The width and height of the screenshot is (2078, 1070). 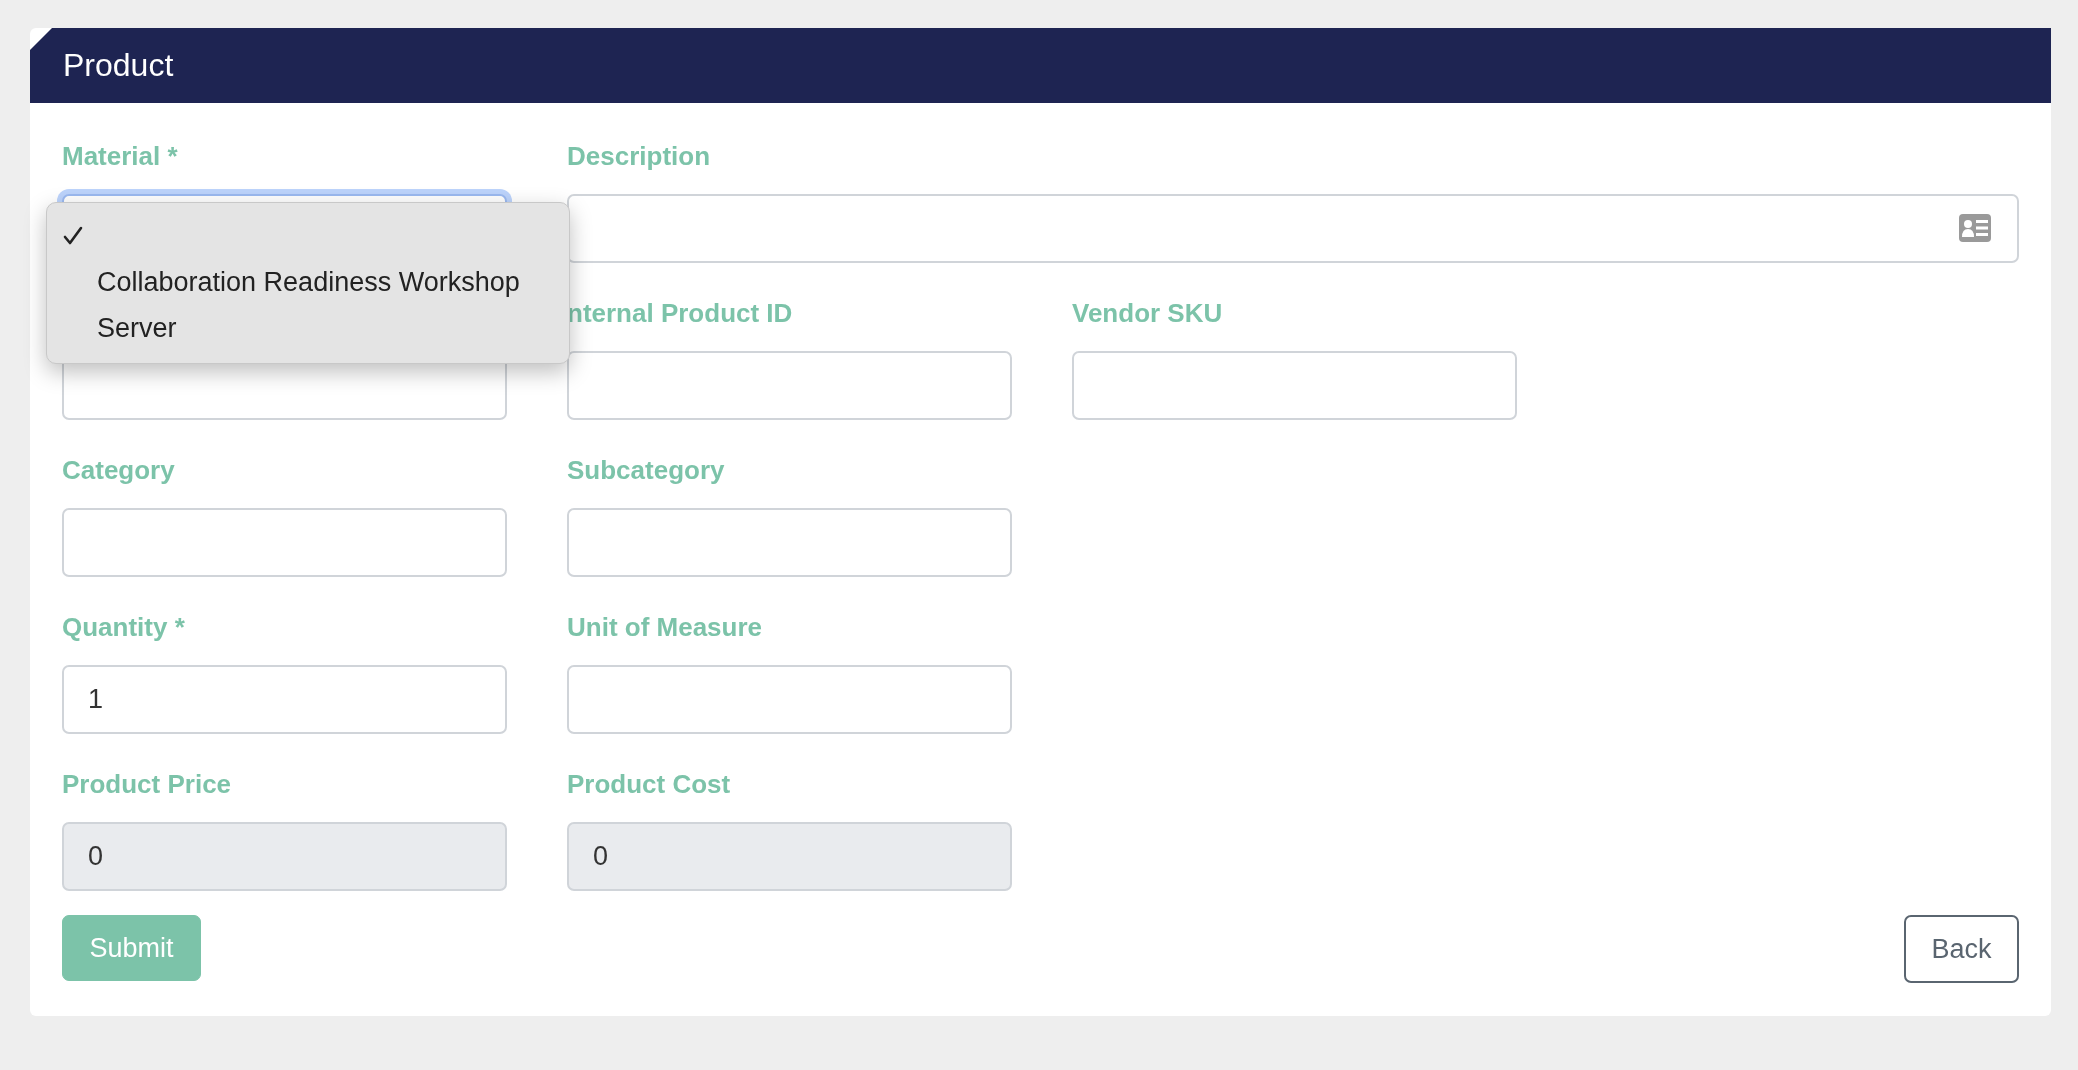 What do you see at coordinates (124, 628) in the screenshot?
I see `field-label: Quantity *` at bounding box center [124, 628].